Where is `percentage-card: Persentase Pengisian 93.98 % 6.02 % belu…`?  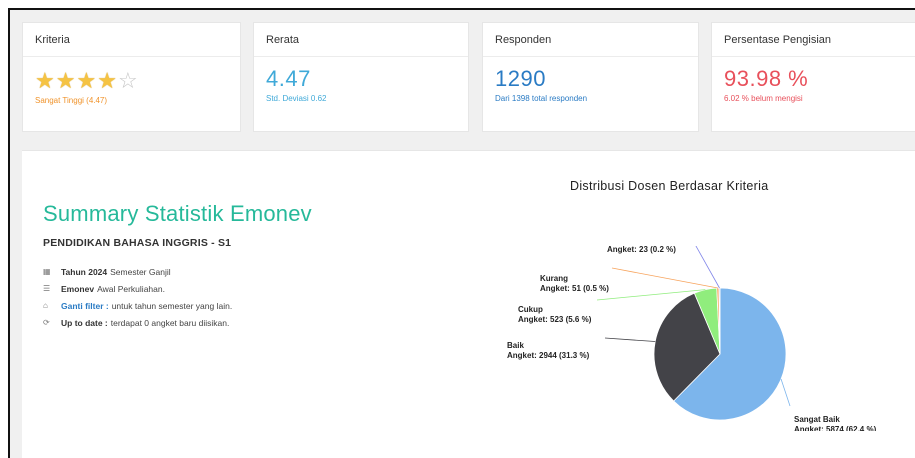 percentage-card: Persentase Pengisian 93.98 % 6.02 % belu… is located at coordinates (813, 77).